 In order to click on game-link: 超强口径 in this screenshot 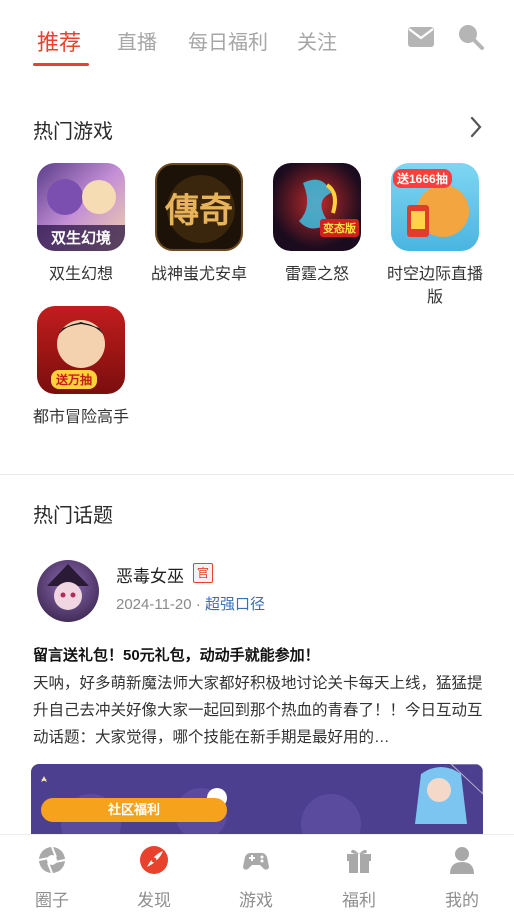, I will do `click(235, 604)`.